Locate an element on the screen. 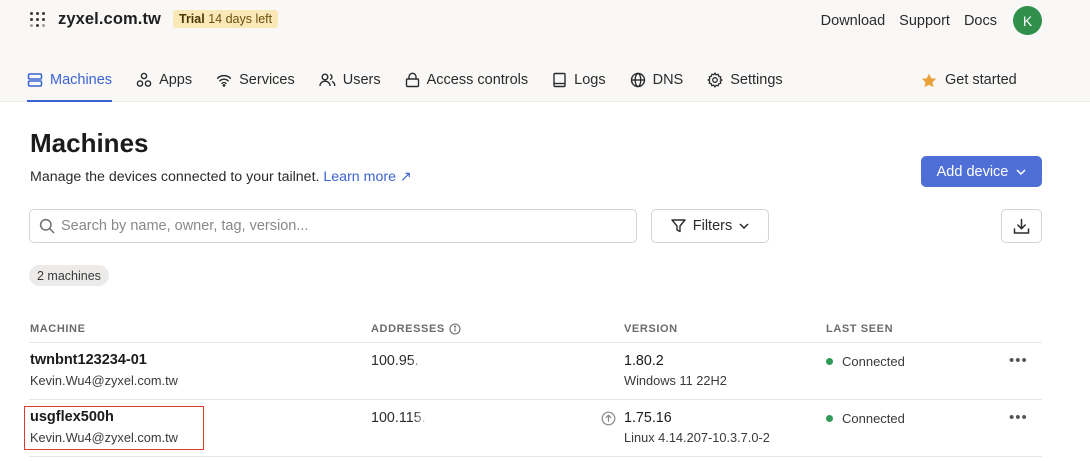 The image size is (1090, 461). apps-icon is located at coordinates (144, 79).